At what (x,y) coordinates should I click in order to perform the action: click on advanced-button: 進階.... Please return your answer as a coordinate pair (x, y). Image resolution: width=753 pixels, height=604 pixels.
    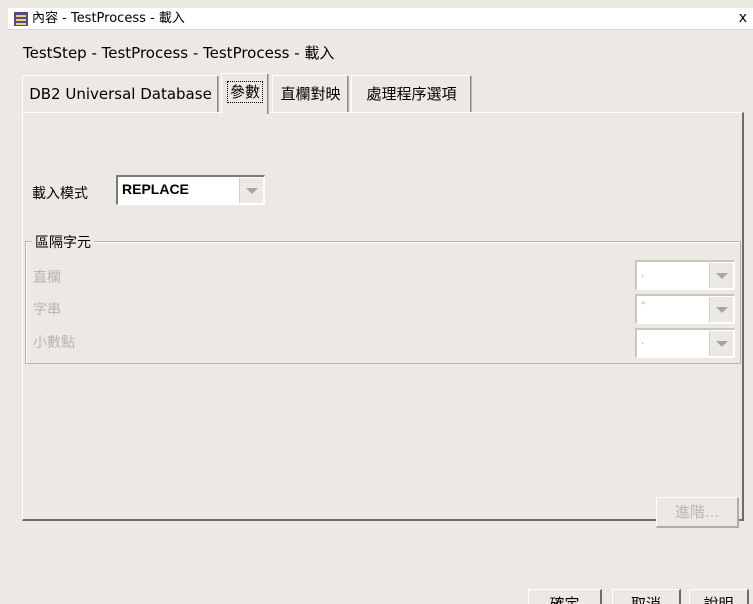
    Looking at the image, I should click on (697, 512).